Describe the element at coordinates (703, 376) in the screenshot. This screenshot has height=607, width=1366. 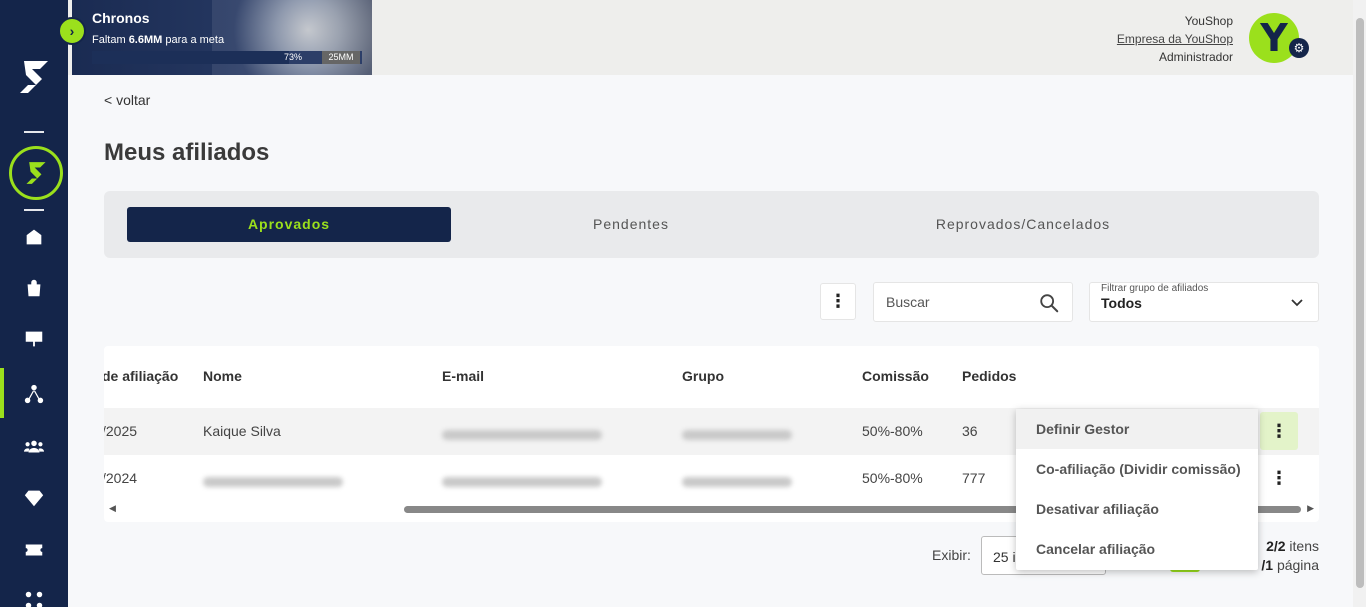
I see `column-header-group: Grupo` at that location.